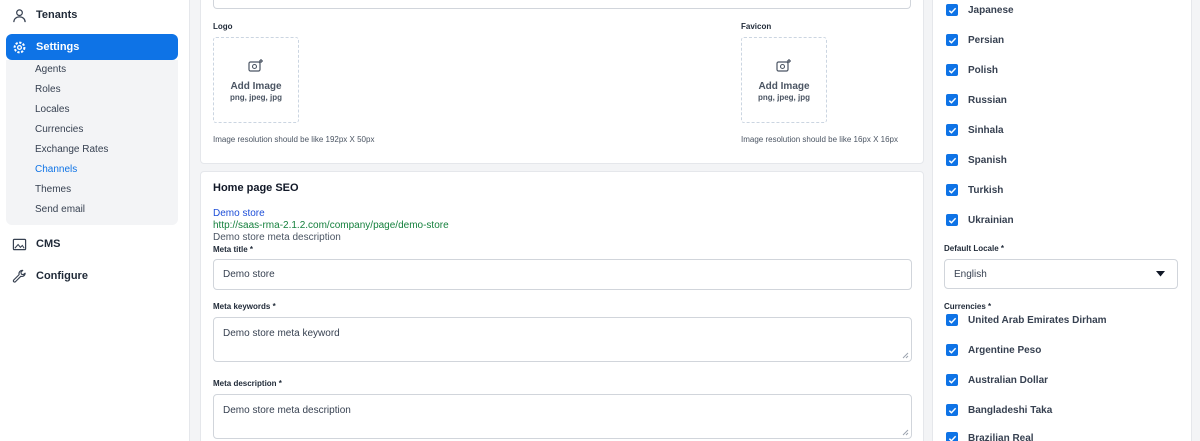 Image resolution: width=1200 pixels, height=441 pixels. What do you see at coordinates (19, 47) in the screenshot?
I see `gear-icon` at bounding box center [19, 47].